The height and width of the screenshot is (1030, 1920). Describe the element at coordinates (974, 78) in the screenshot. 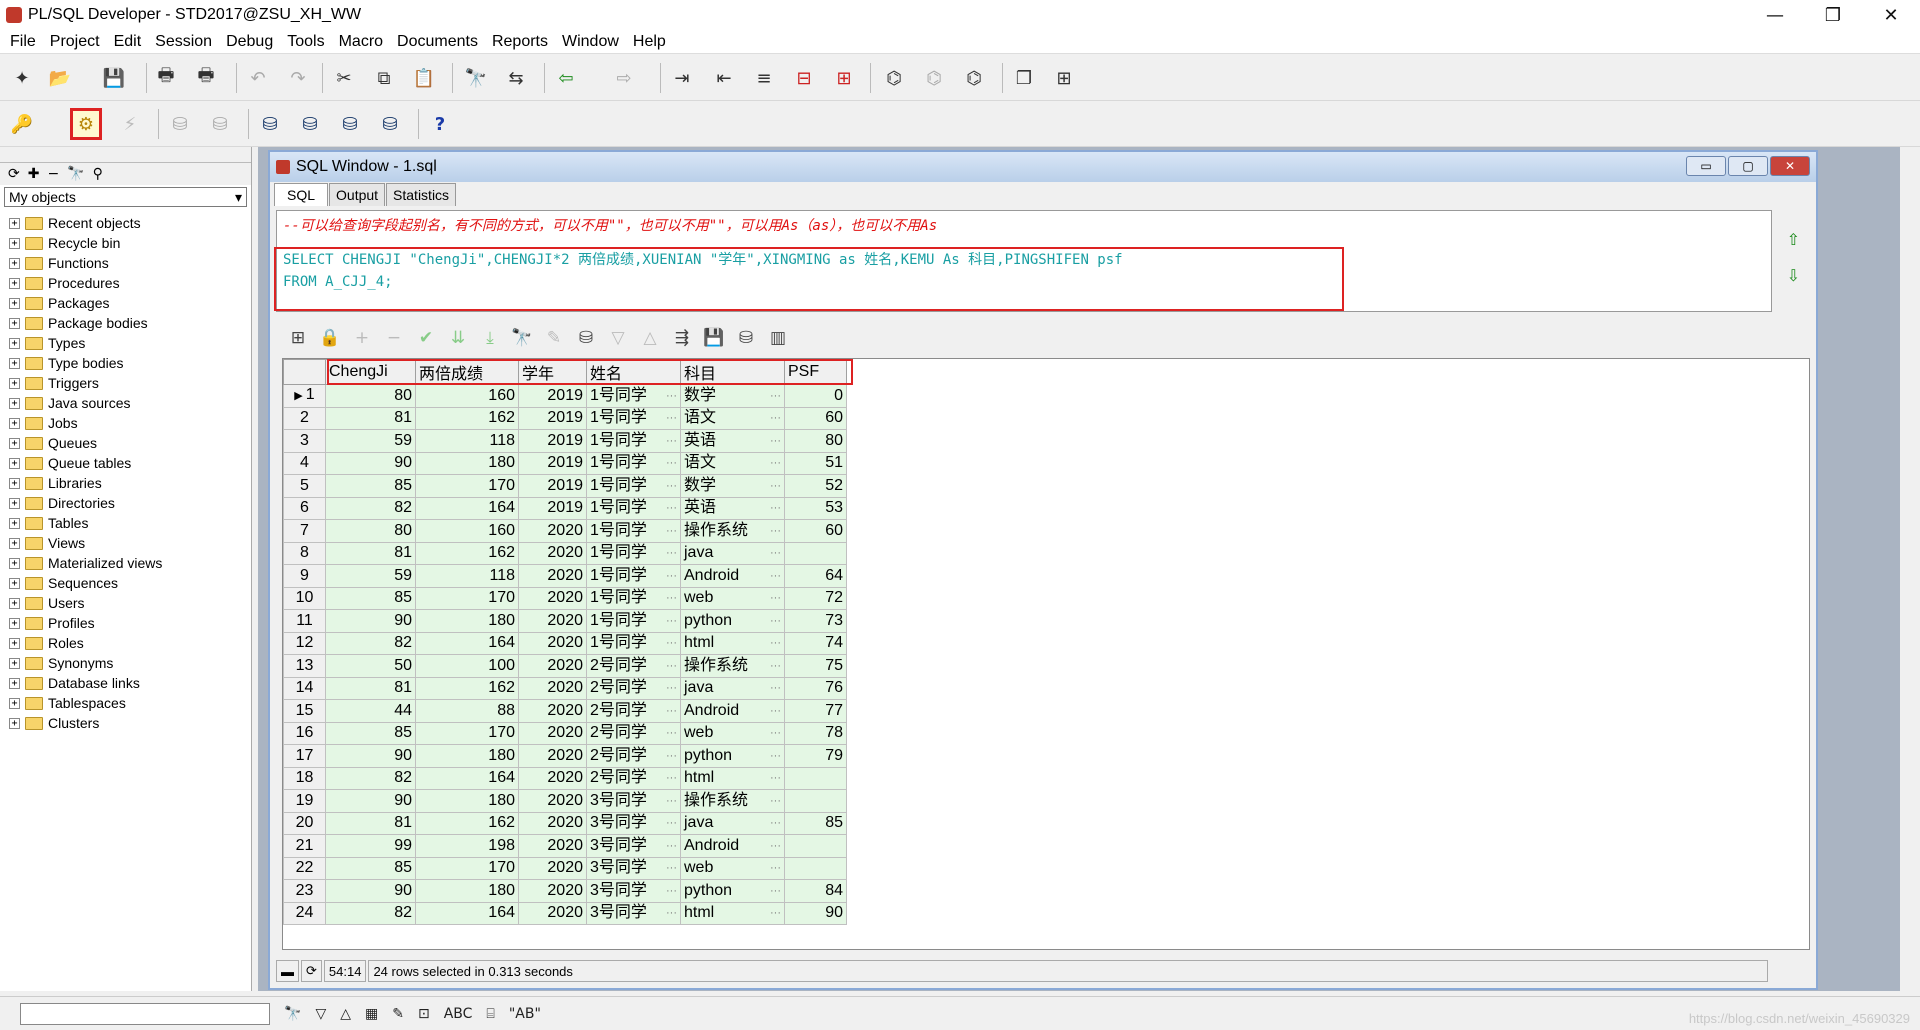

I see `debug-icon: ⌬` at that location.